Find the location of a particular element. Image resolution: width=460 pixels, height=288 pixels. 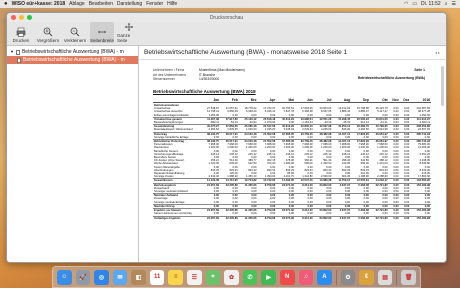

minimize-button is located at coordinates (21, 17).